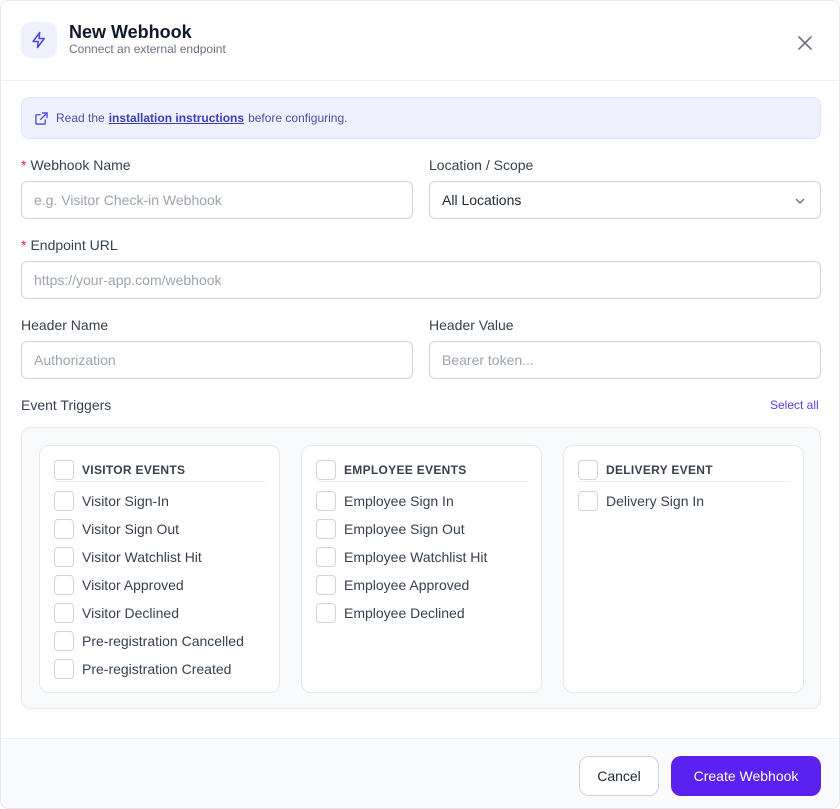  What do you see at coordinates (298, 118) in the screenshot?
I see `banner-suffix: before configuring.` at bounding box center [298, 118].